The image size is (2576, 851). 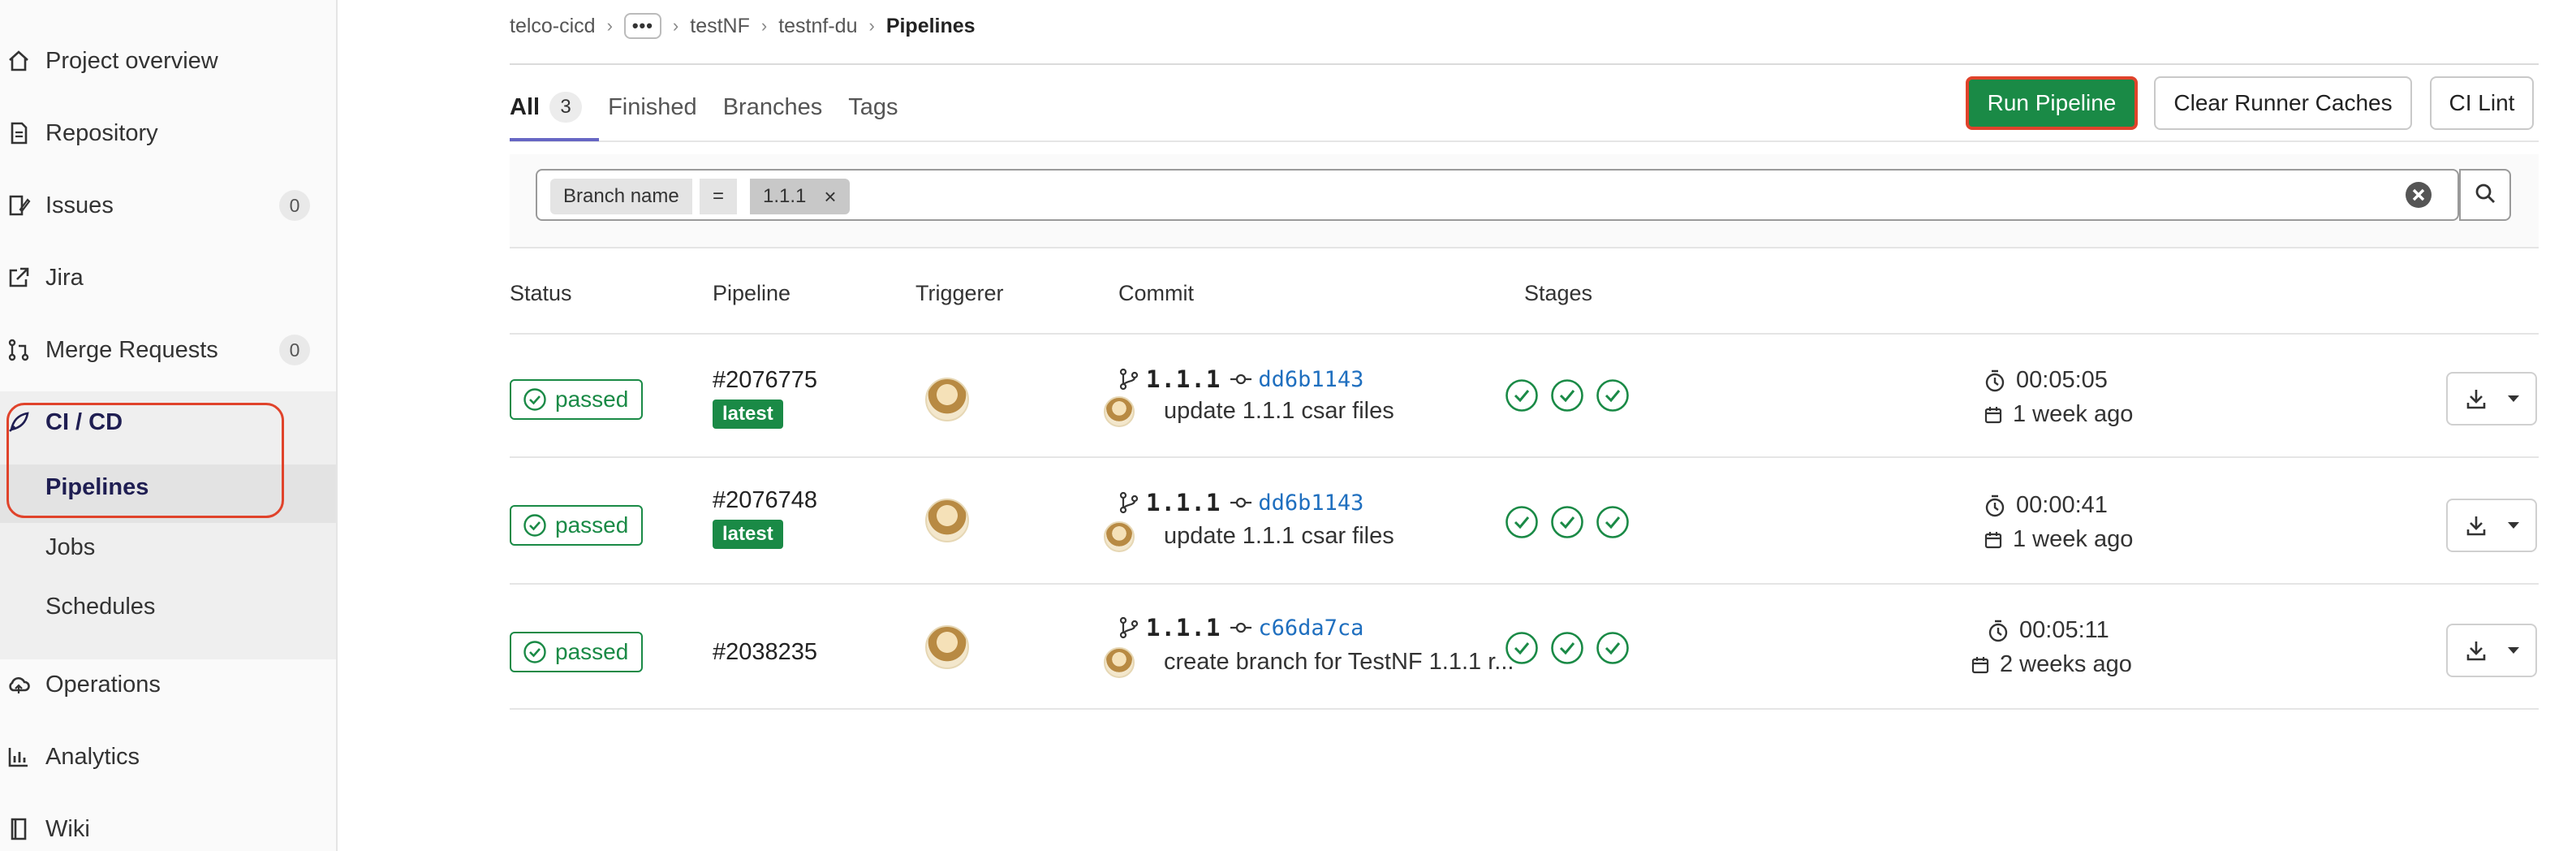 I want to click on duration-text: 00:05:05, so click(x=2062, y=380).